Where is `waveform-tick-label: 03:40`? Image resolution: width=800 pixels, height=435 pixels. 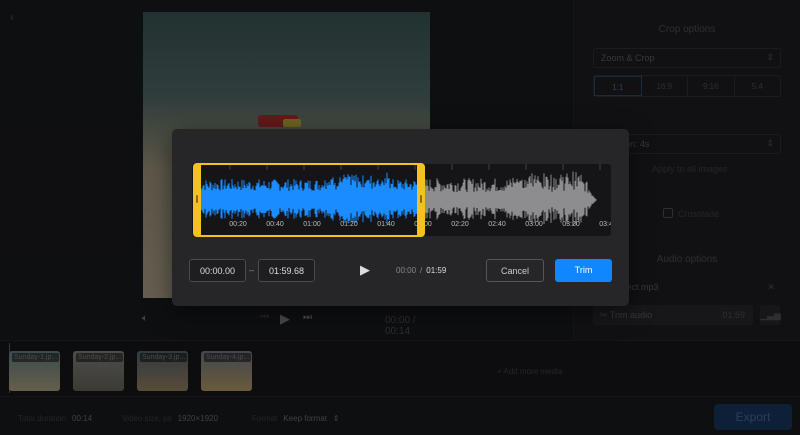
waveform-tick-label: 03:40 is located at coordinates (605, 224).